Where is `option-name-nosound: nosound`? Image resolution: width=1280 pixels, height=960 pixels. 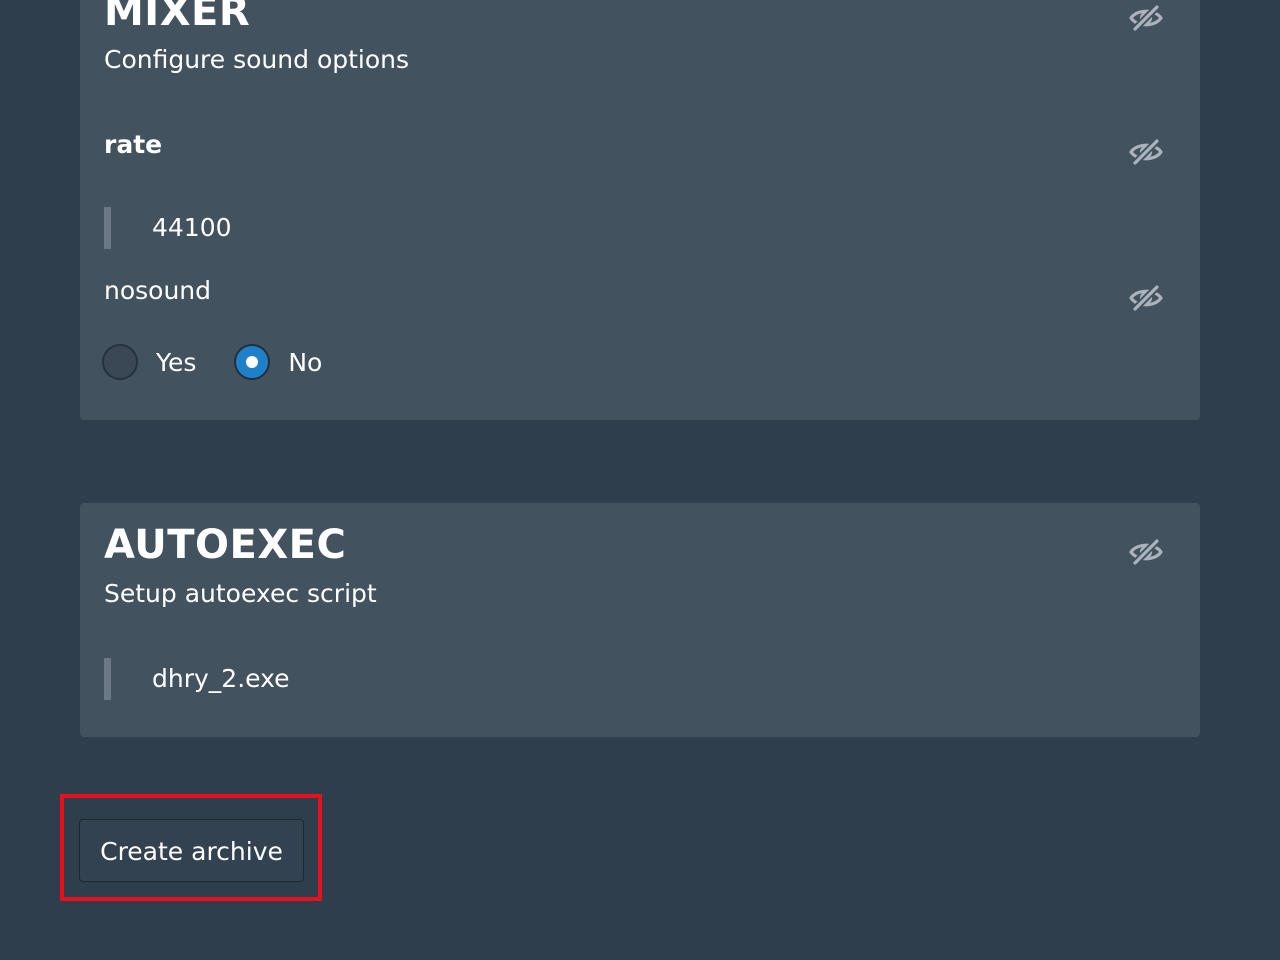 option-name-nosound: nosound is located at coordinates (158, 290).